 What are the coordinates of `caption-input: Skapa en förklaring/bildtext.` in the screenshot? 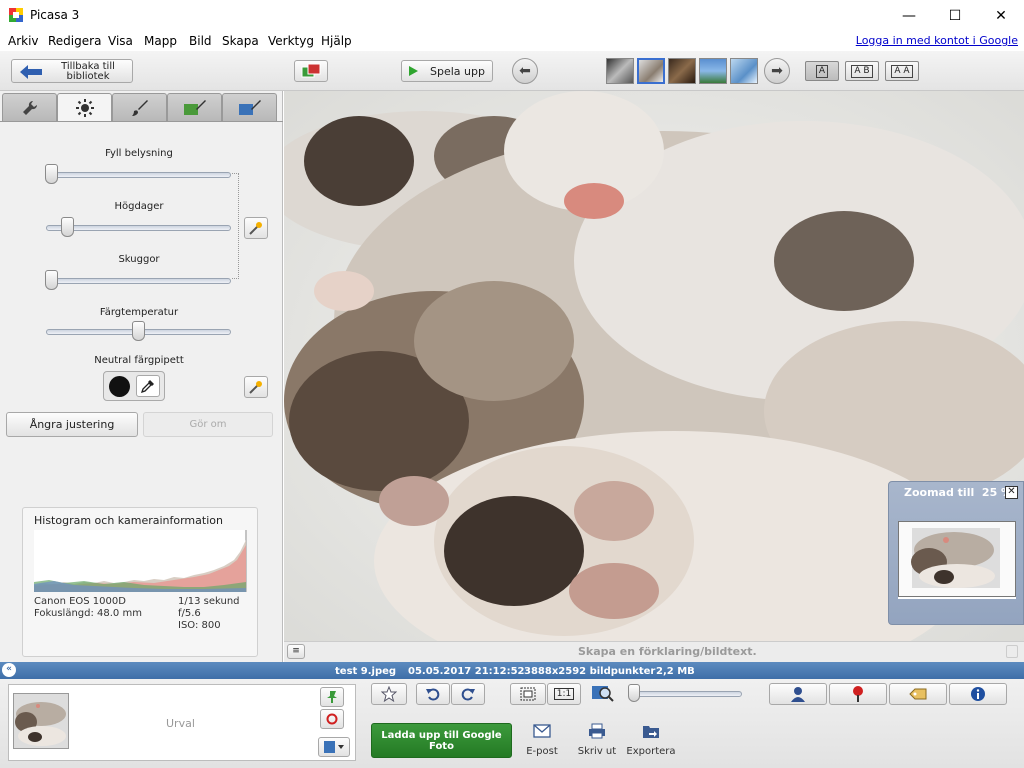 It's located at (667, 651).